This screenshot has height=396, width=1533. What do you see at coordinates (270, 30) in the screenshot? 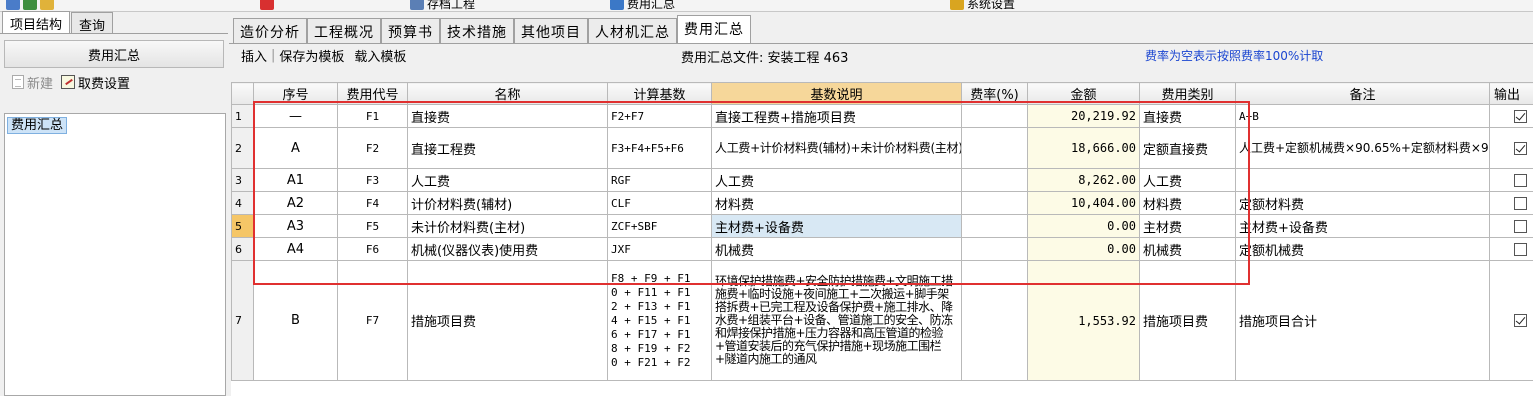
I see `tab-cost-analysis: 造价分析` at bounding box center [270, 30].